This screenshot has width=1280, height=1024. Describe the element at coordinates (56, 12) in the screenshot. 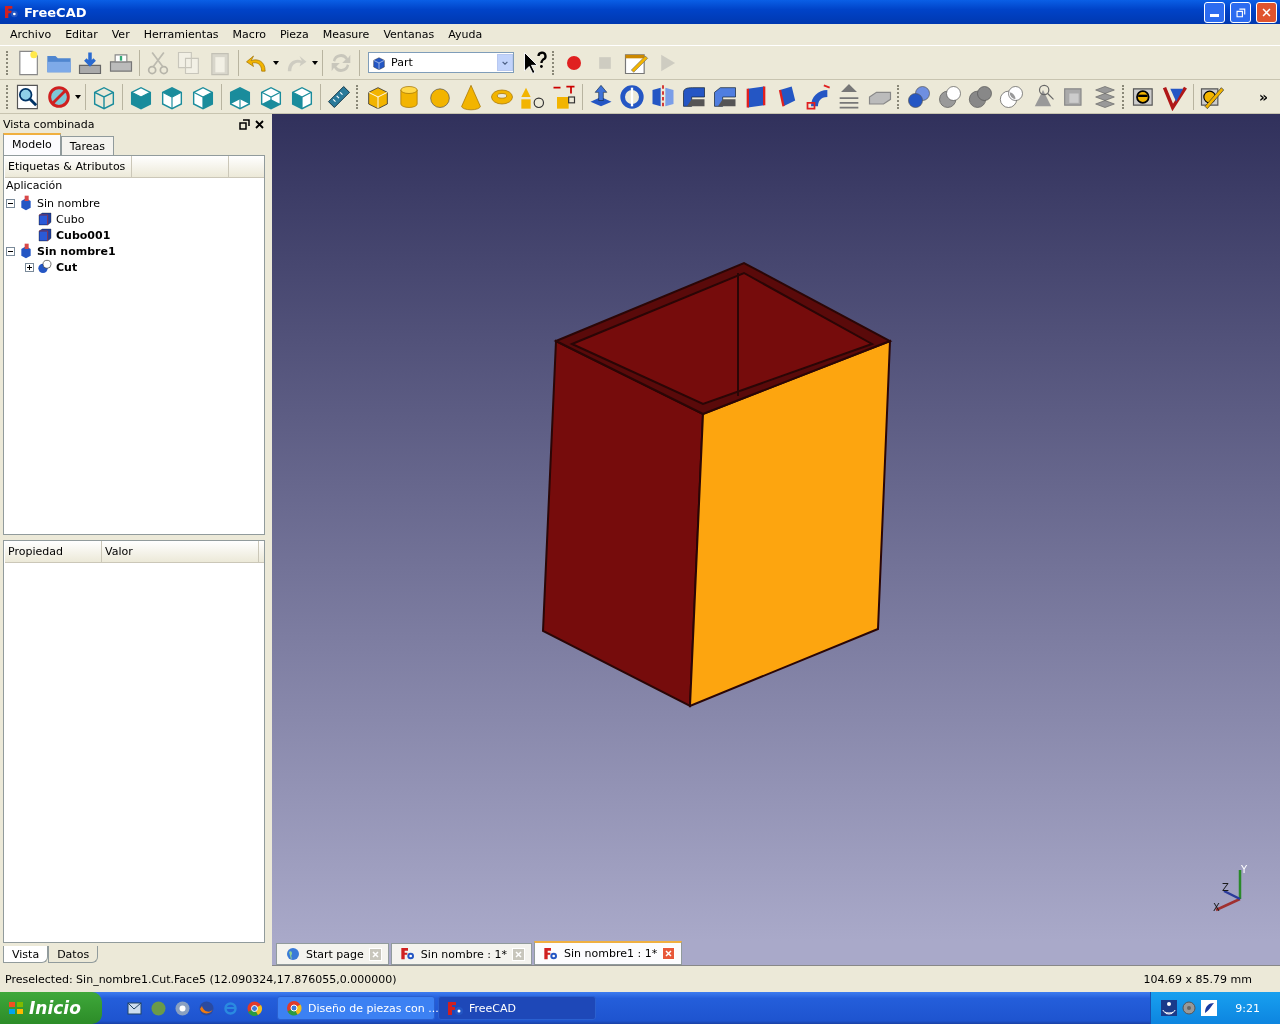

I see `window-title: FreeCAD` at that location.